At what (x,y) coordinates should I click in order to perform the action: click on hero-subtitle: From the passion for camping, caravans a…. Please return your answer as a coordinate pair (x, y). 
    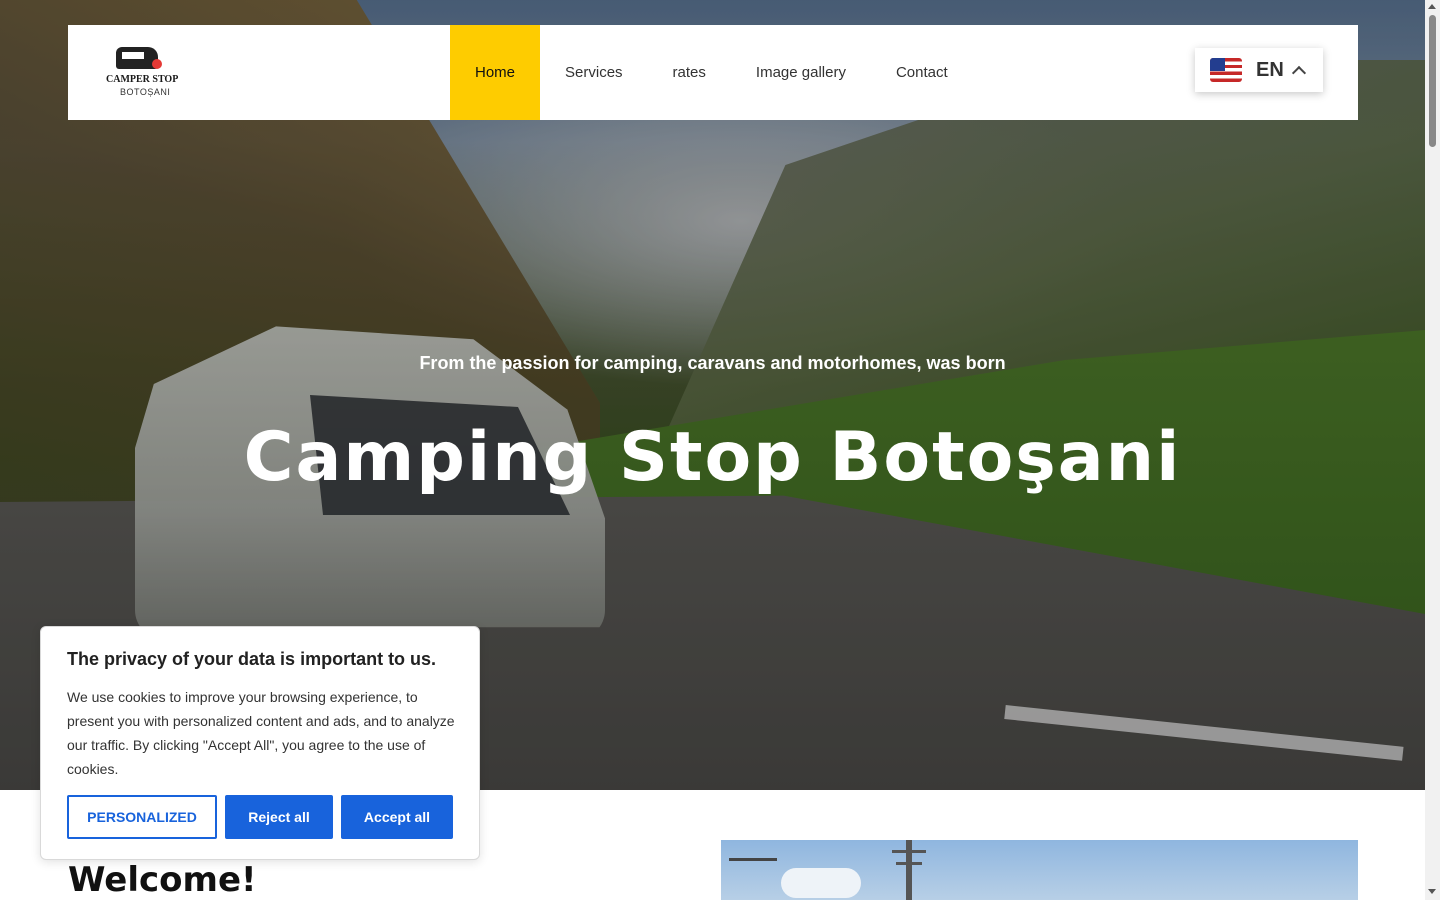
    Looking at the image, I should click on (712, 363).